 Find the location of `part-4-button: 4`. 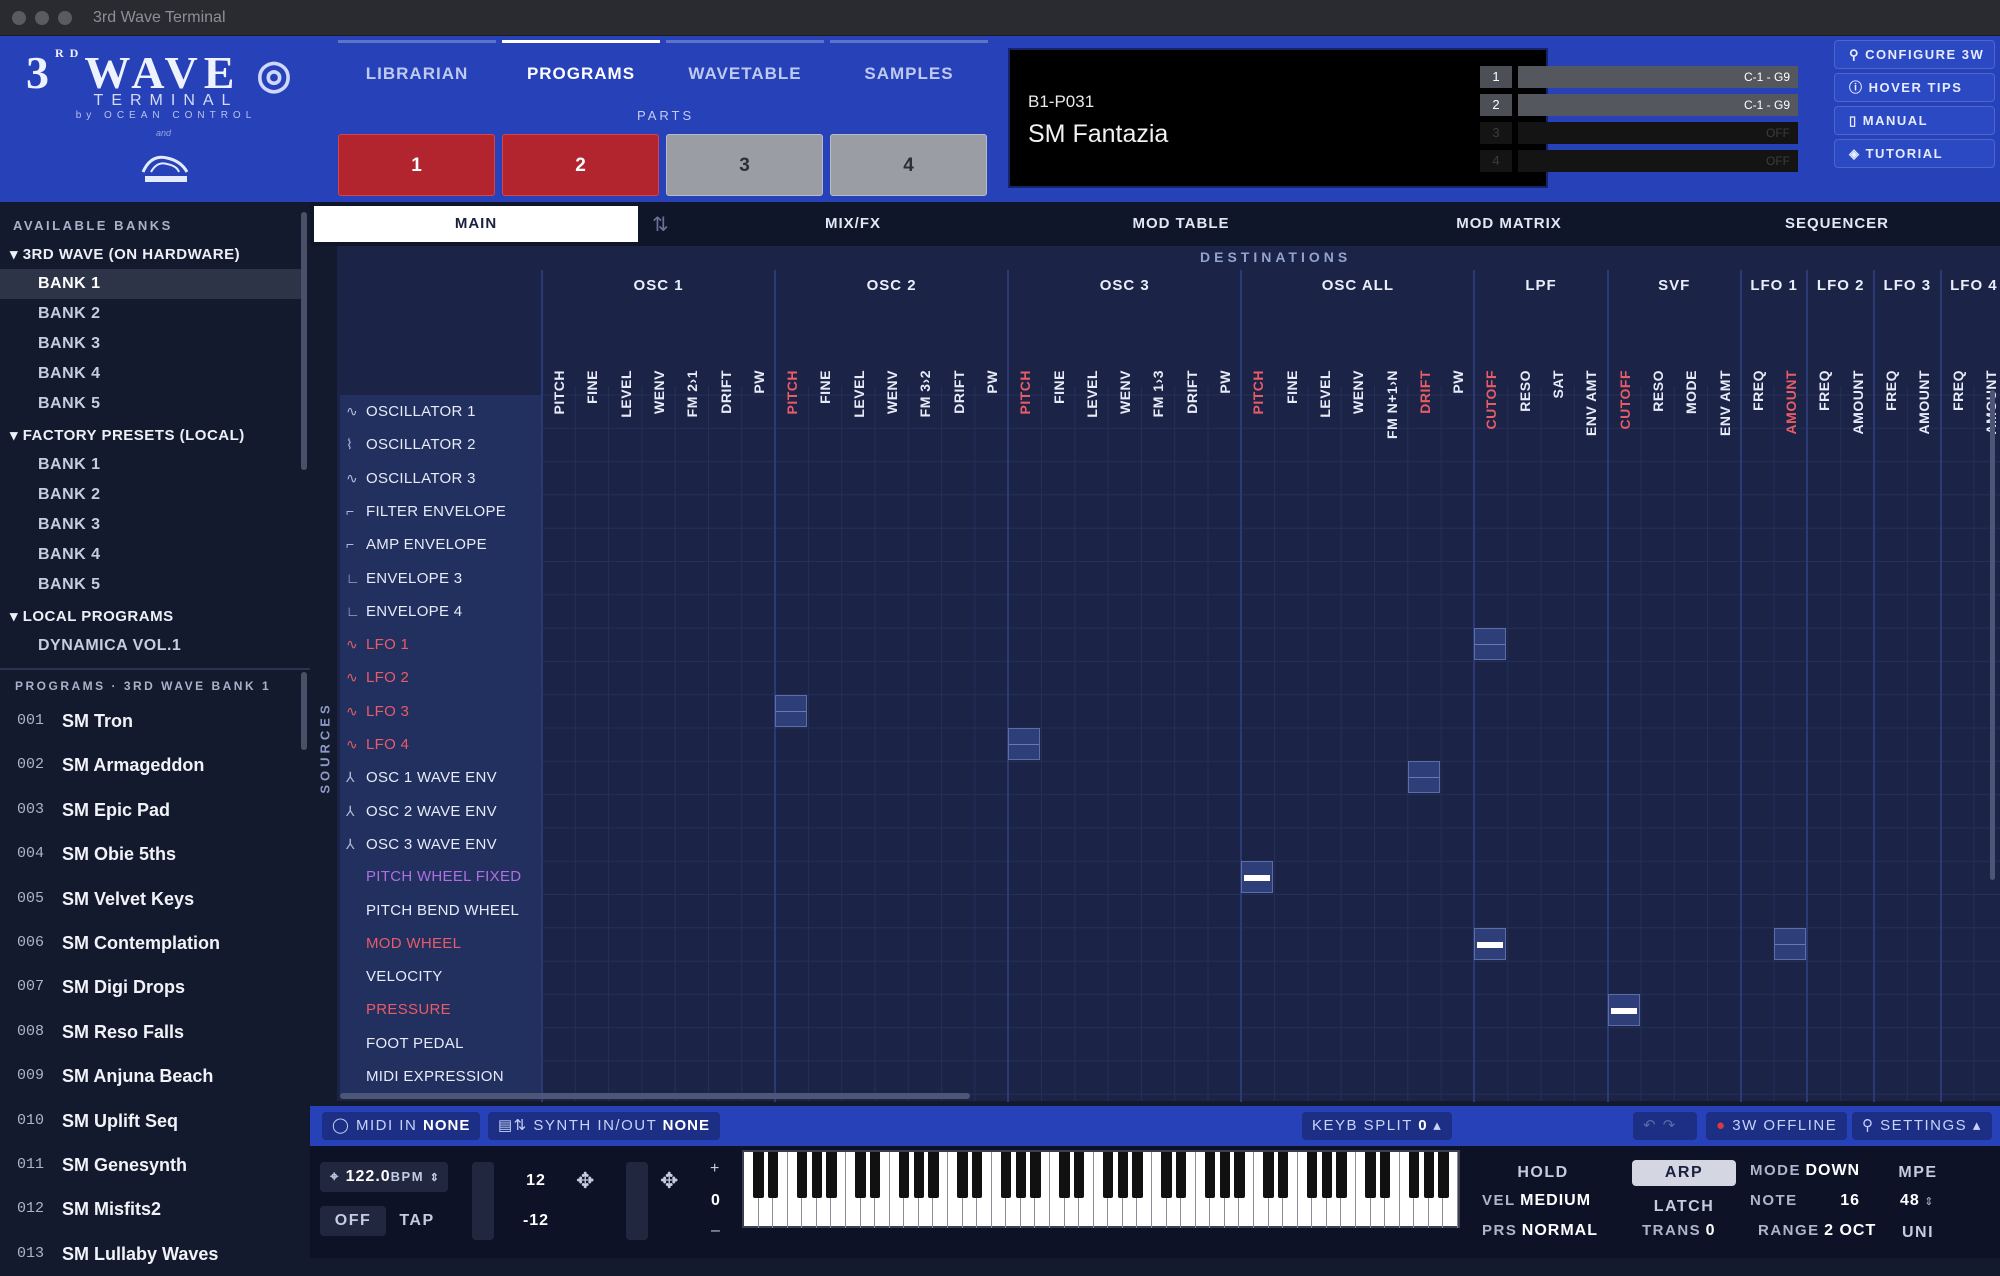

part-4-button: 4 is located at coordinates (908, 165).